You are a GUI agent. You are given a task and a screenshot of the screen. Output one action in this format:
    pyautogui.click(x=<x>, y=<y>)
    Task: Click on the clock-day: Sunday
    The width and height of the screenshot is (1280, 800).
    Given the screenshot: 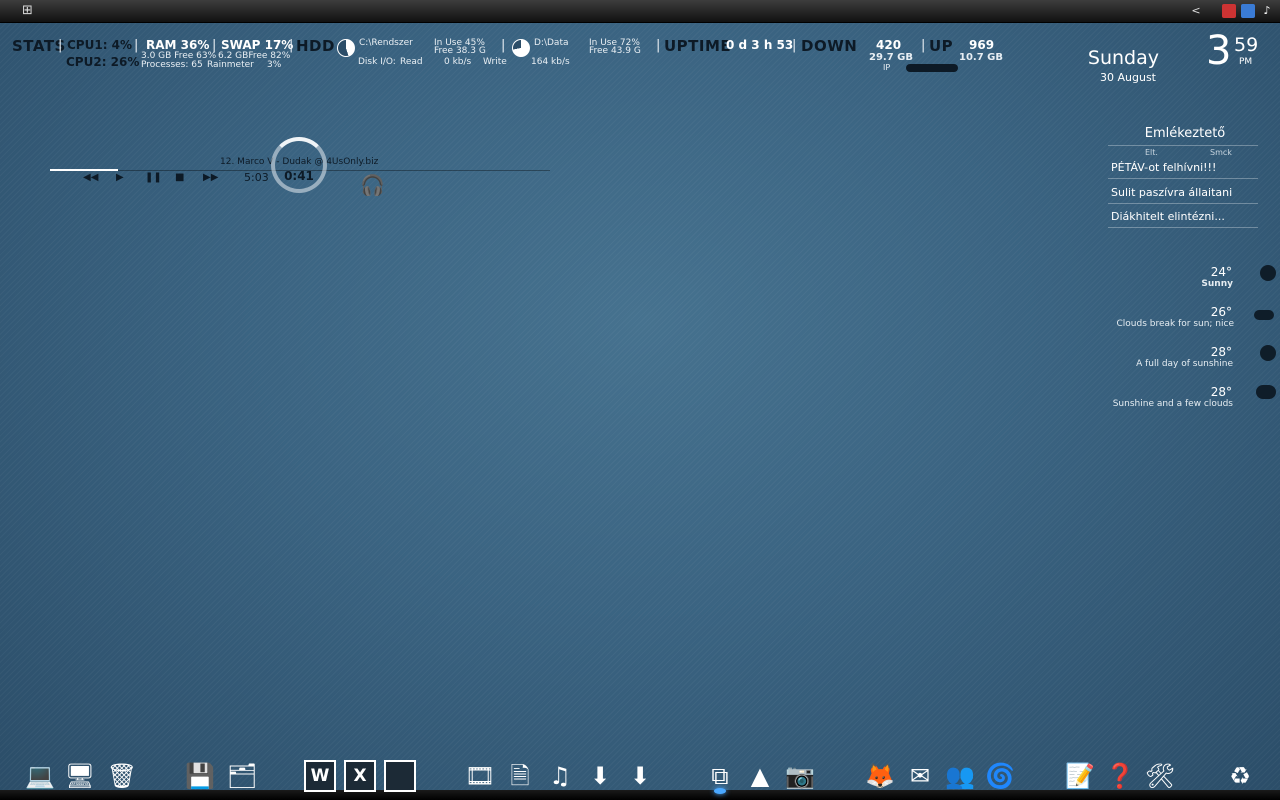 What is the action you would take?
    pyautogui.click(x=1123, y=58)
    